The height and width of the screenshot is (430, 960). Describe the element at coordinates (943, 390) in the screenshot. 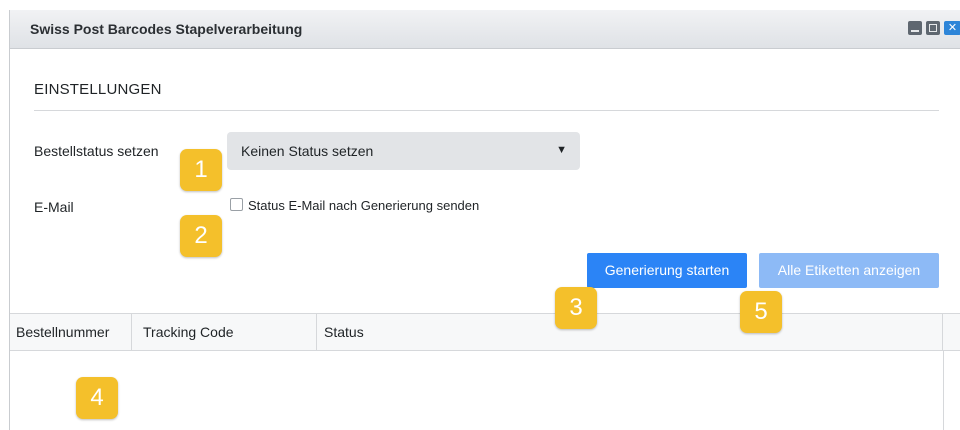

I see `table-column-divider` at that location.